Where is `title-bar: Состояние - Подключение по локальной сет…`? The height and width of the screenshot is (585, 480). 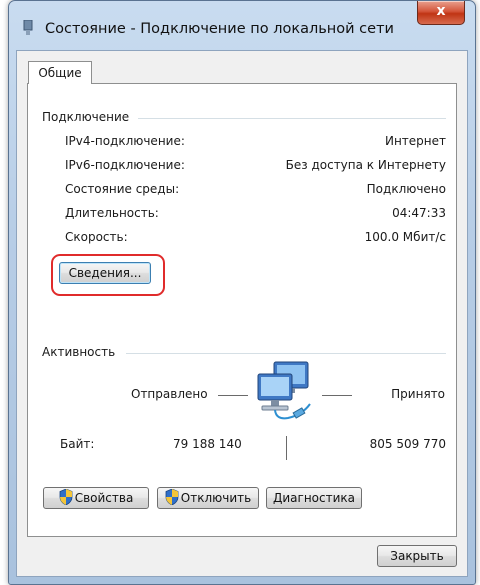
title-bar: Состояние - Подключение по локальной сет… is located at coordinates (242, 24).